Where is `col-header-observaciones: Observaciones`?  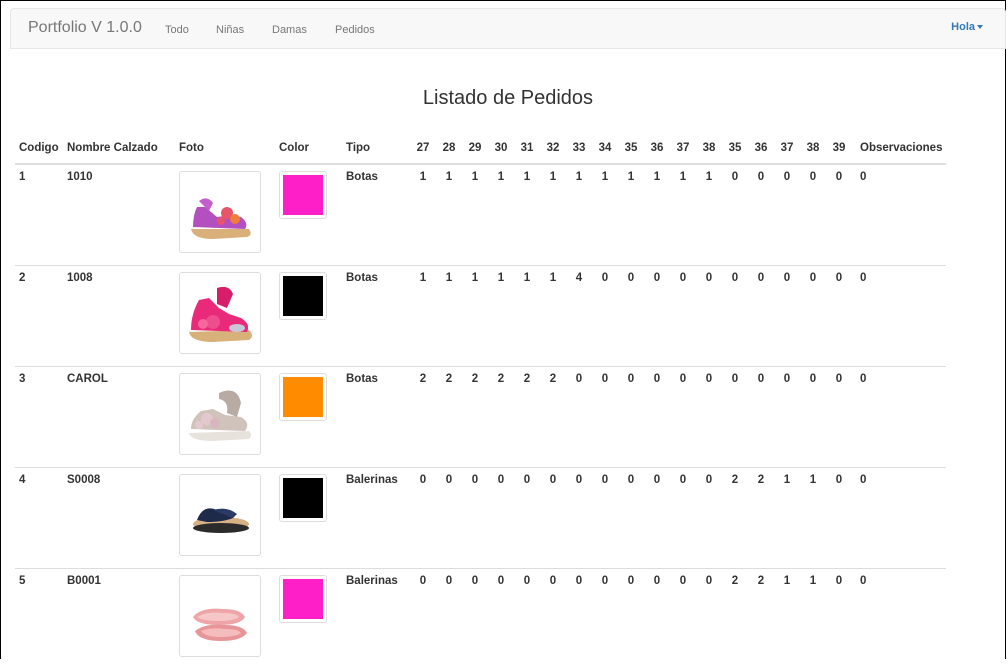
col-header-observaciones: Observaciones is located at coordinates (899, 148).